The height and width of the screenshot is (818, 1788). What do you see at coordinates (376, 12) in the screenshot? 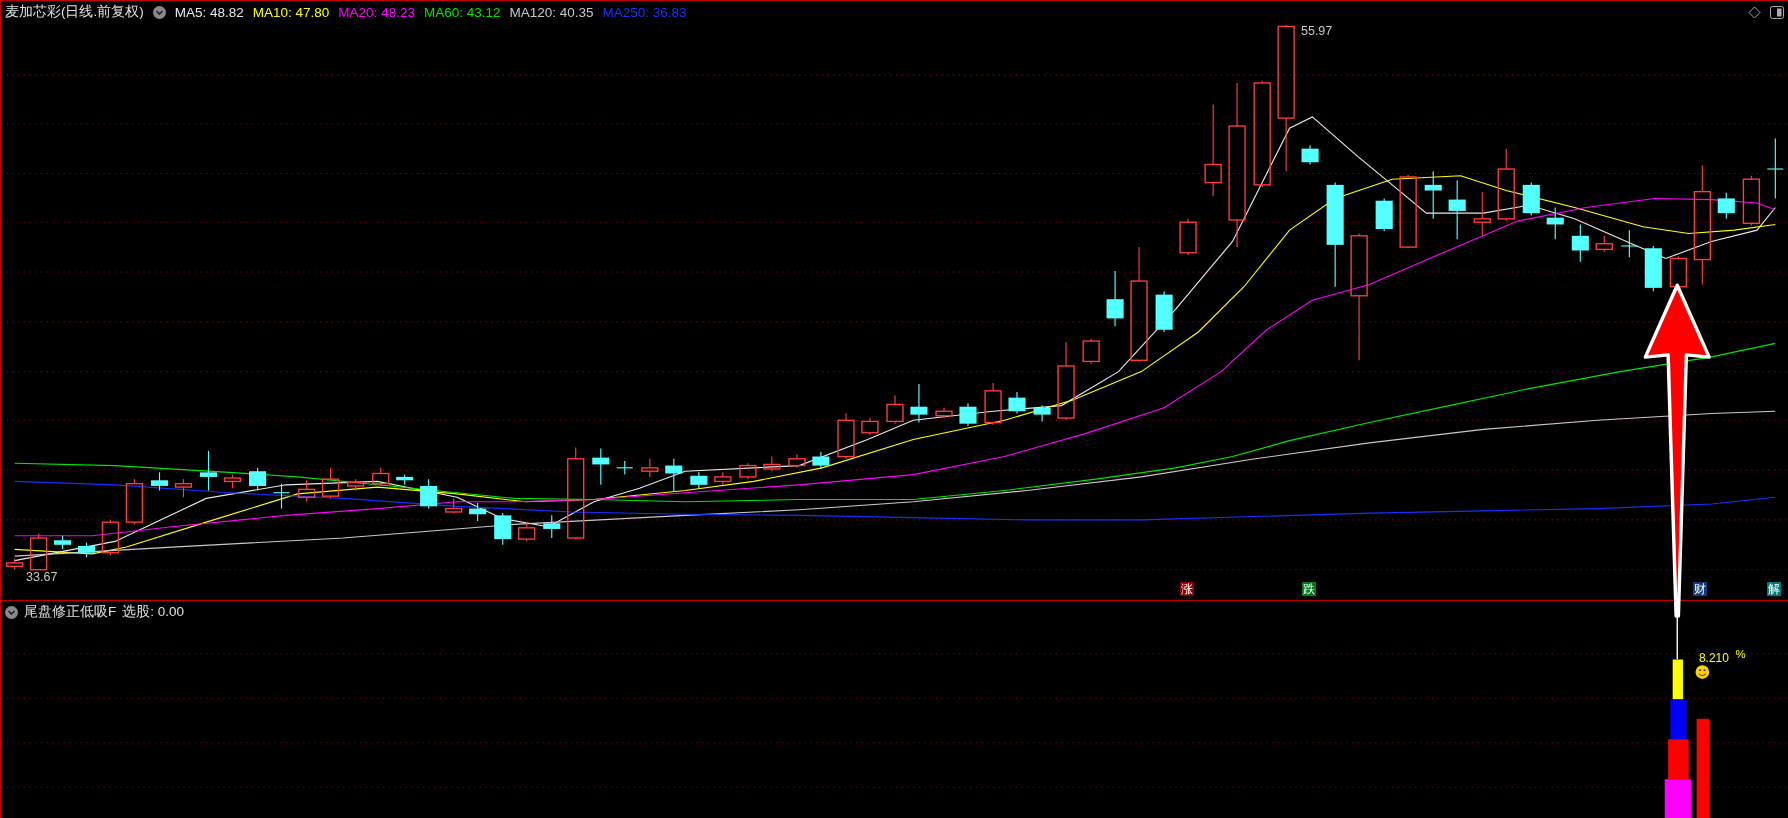
I see `moving-average-value: MA20: 48.23` at bounding box center [376, 12].